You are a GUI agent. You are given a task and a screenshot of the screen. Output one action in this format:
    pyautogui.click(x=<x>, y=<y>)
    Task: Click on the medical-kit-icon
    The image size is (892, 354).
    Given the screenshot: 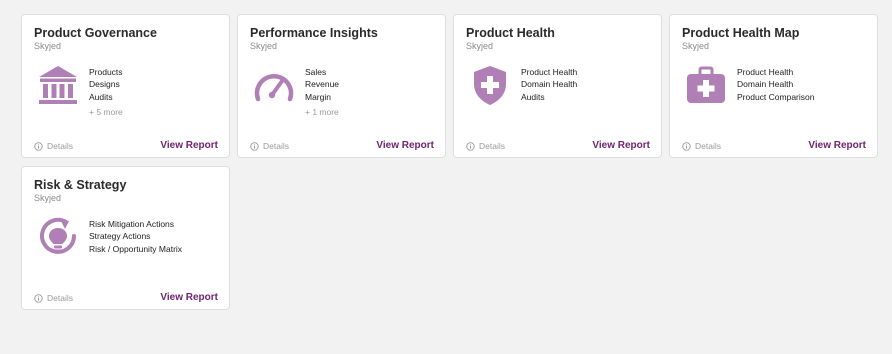 What is the action you would take?
    pyautogui.click(x=706, y=85)
    